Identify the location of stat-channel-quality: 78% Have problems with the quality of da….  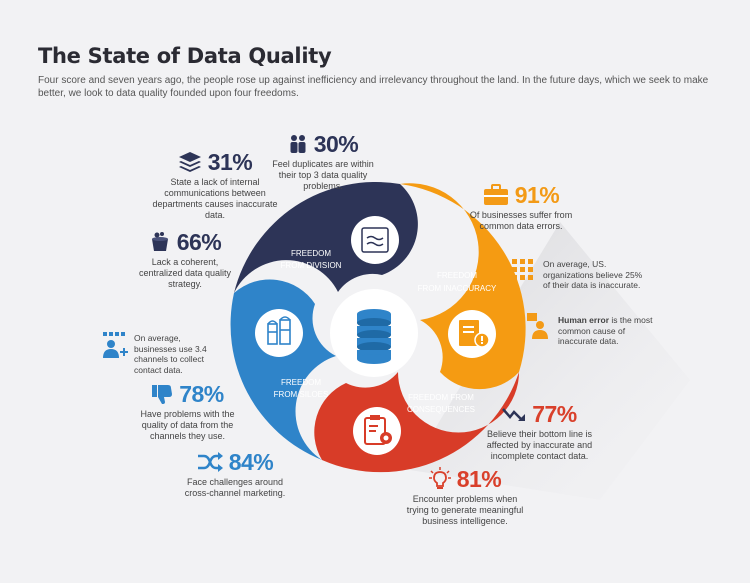
(187, 412).